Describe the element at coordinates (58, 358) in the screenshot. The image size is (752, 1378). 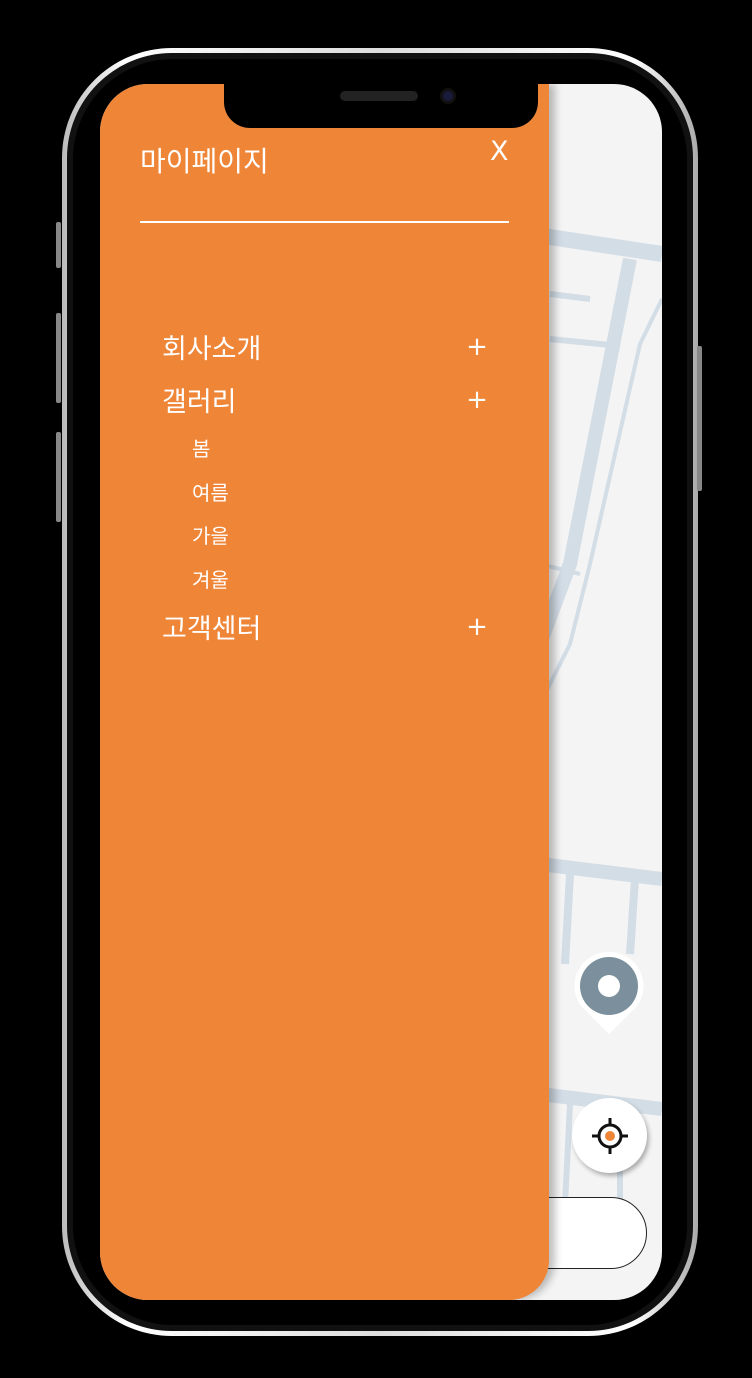
I see `volume-up-button` at that location.